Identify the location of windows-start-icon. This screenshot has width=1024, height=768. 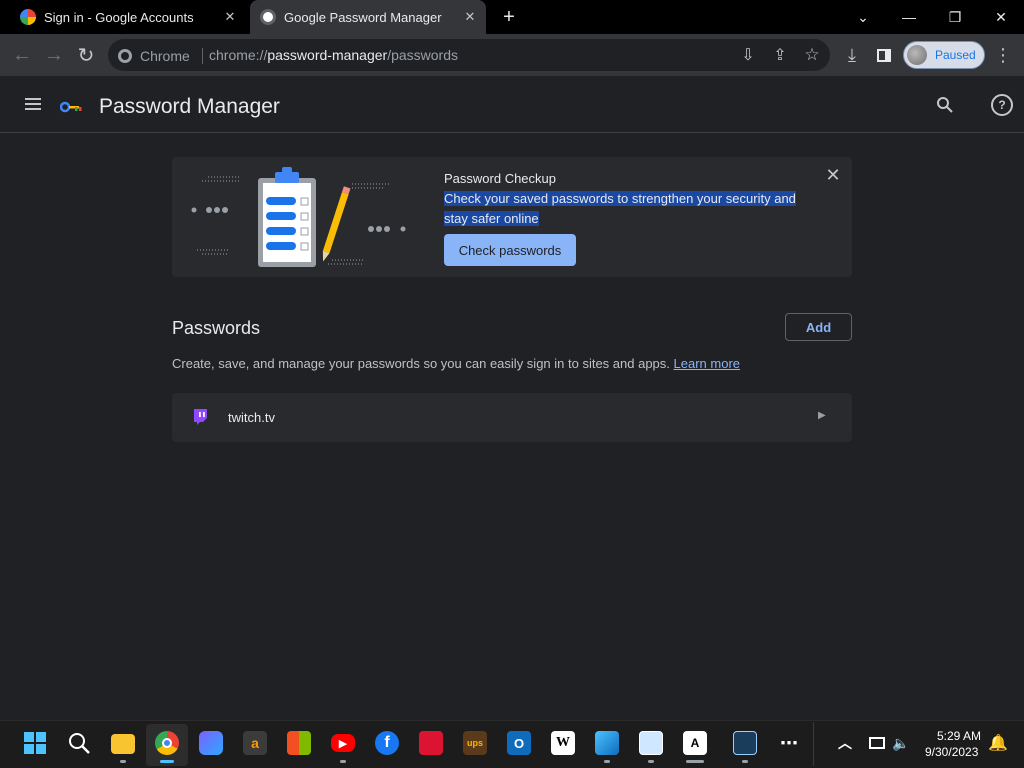
(35, 743).